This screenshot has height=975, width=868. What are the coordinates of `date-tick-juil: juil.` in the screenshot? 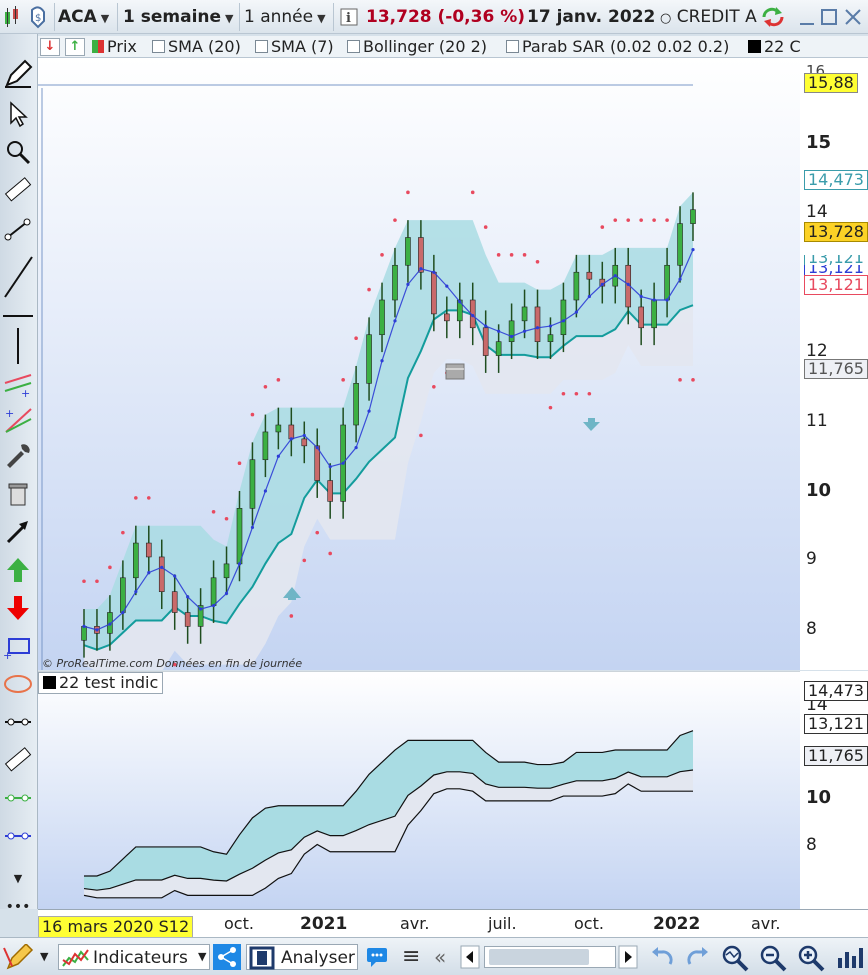 It's located at (502, 923).